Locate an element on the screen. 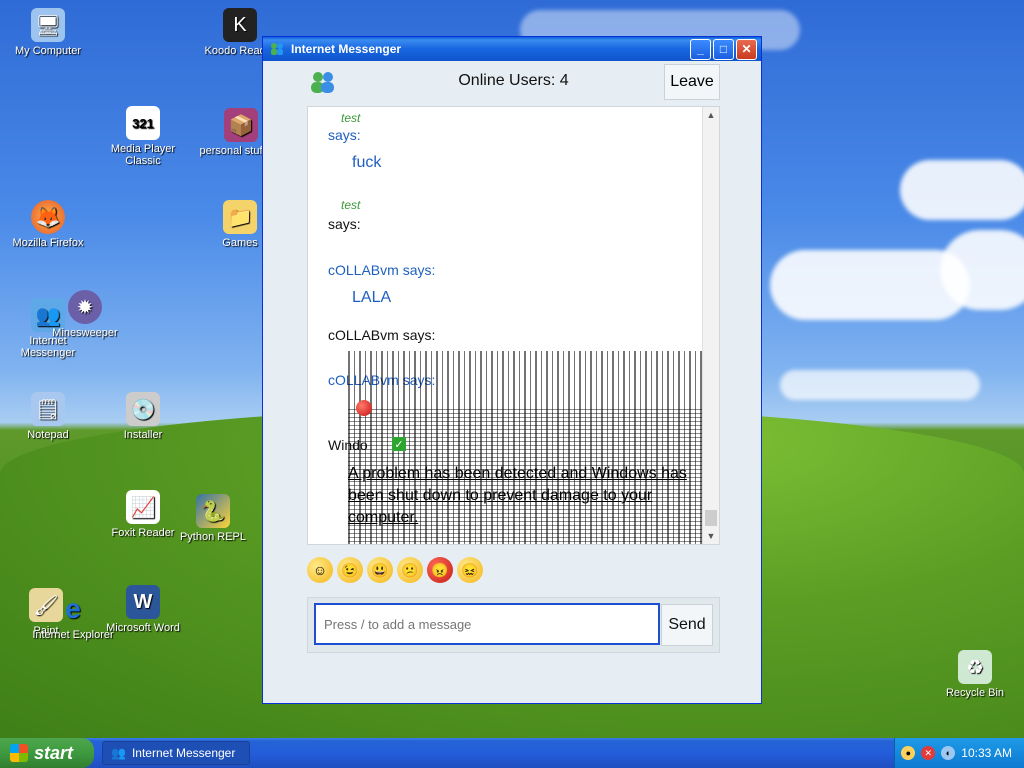 The image size is (1024, 768). installer-icon: 💿 is located at coordinates (143, 409).